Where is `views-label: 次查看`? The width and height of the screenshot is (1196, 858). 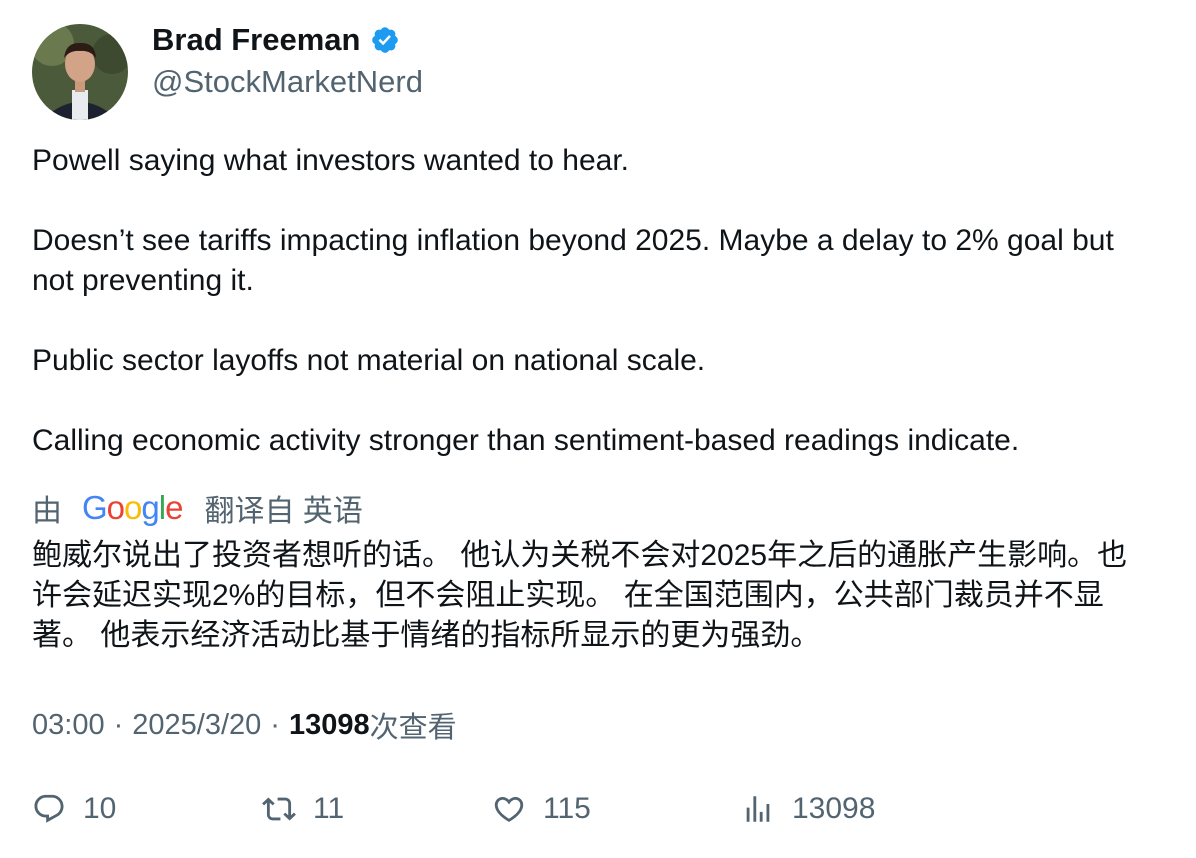 views-label: 次查看 is located at coordinates (413, 728).